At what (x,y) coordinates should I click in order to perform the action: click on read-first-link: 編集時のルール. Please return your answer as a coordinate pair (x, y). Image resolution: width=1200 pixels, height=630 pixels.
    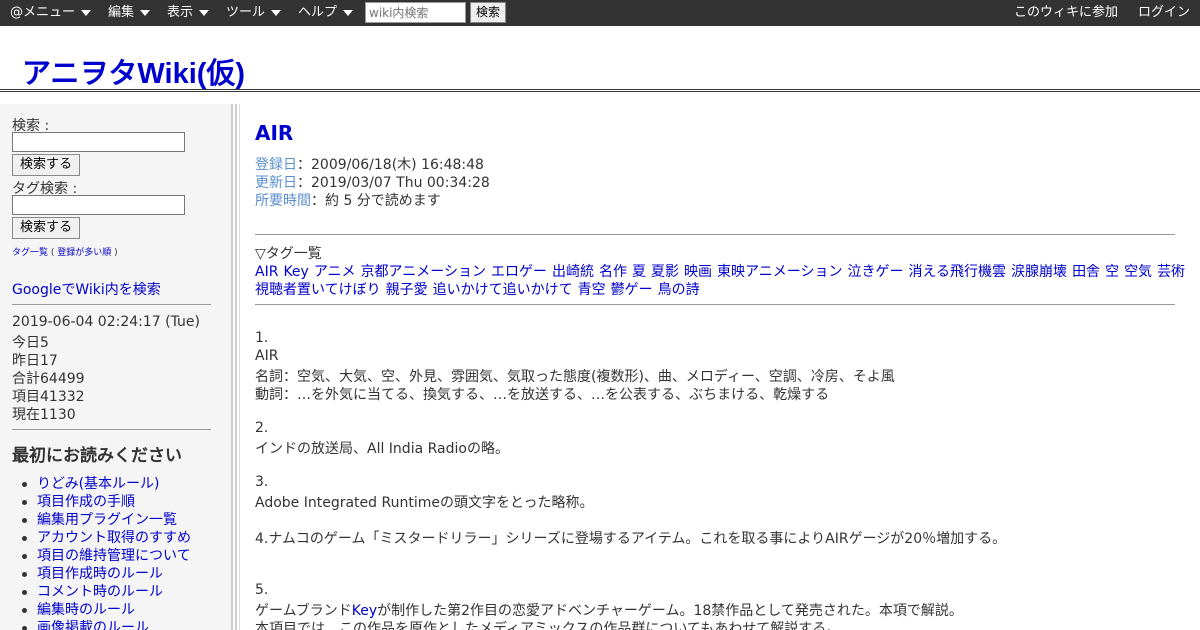
    Looking at the image, I should click on (86, 610).